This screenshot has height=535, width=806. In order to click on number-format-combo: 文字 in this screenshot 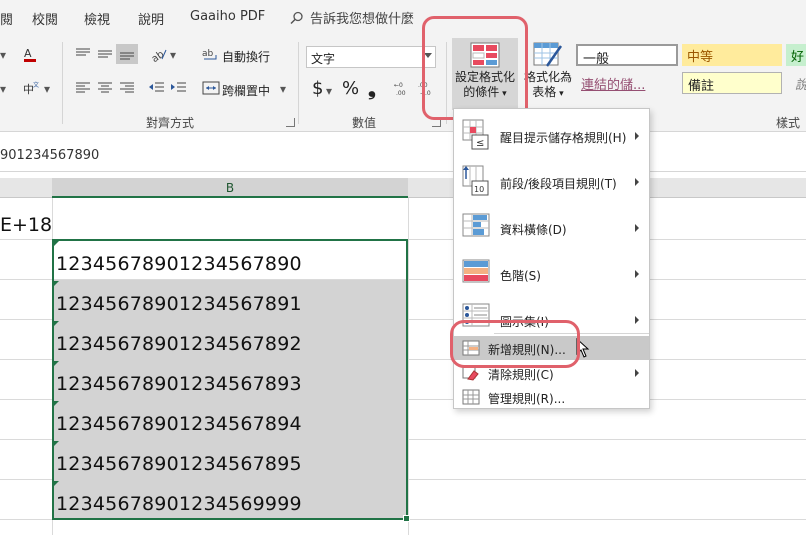, I will do `click(371, 57)`.